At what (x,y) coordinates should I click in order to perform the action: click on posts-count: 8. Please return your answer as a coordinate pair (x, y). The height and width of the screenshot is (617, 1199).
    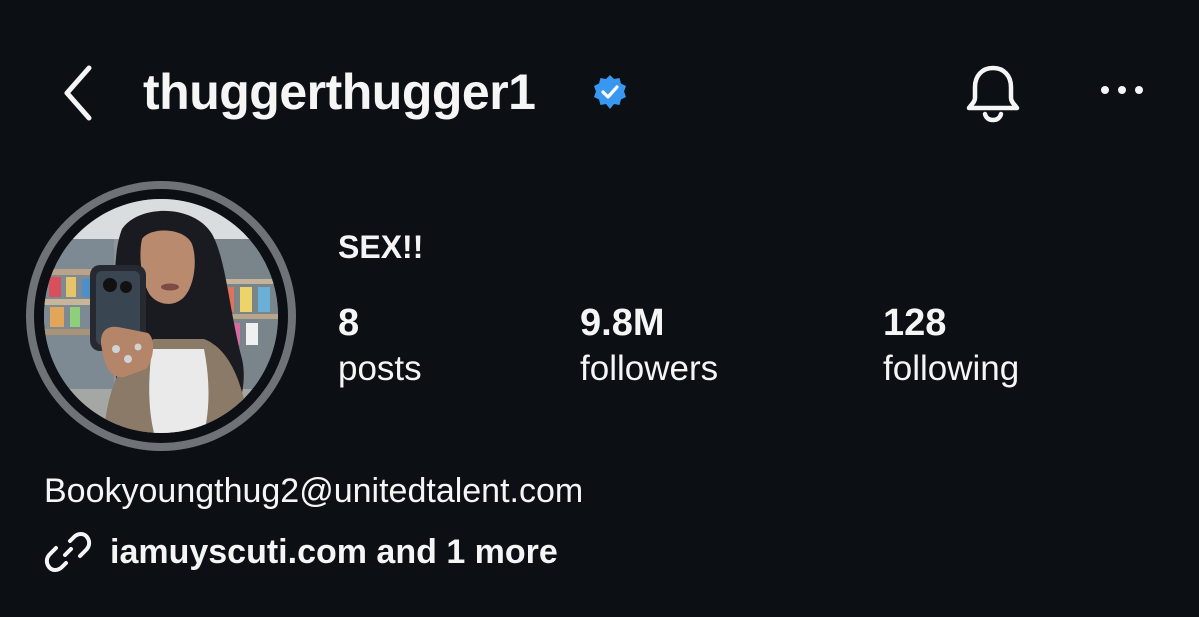
    Looking at the image, I should click on (349, 323).